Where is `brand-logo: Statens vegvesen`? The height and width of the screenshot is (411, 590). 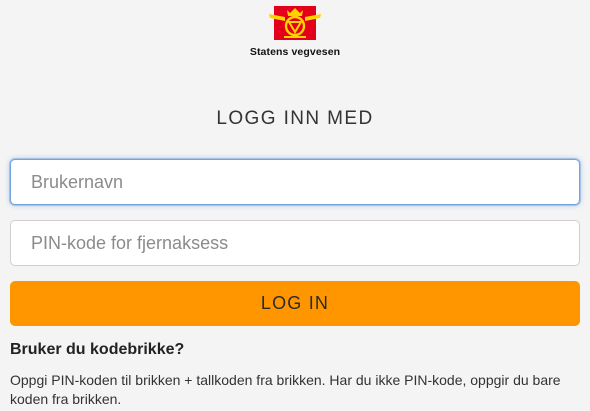
brand-logo: Statens vegvesen is located at coordinates (295, 31).